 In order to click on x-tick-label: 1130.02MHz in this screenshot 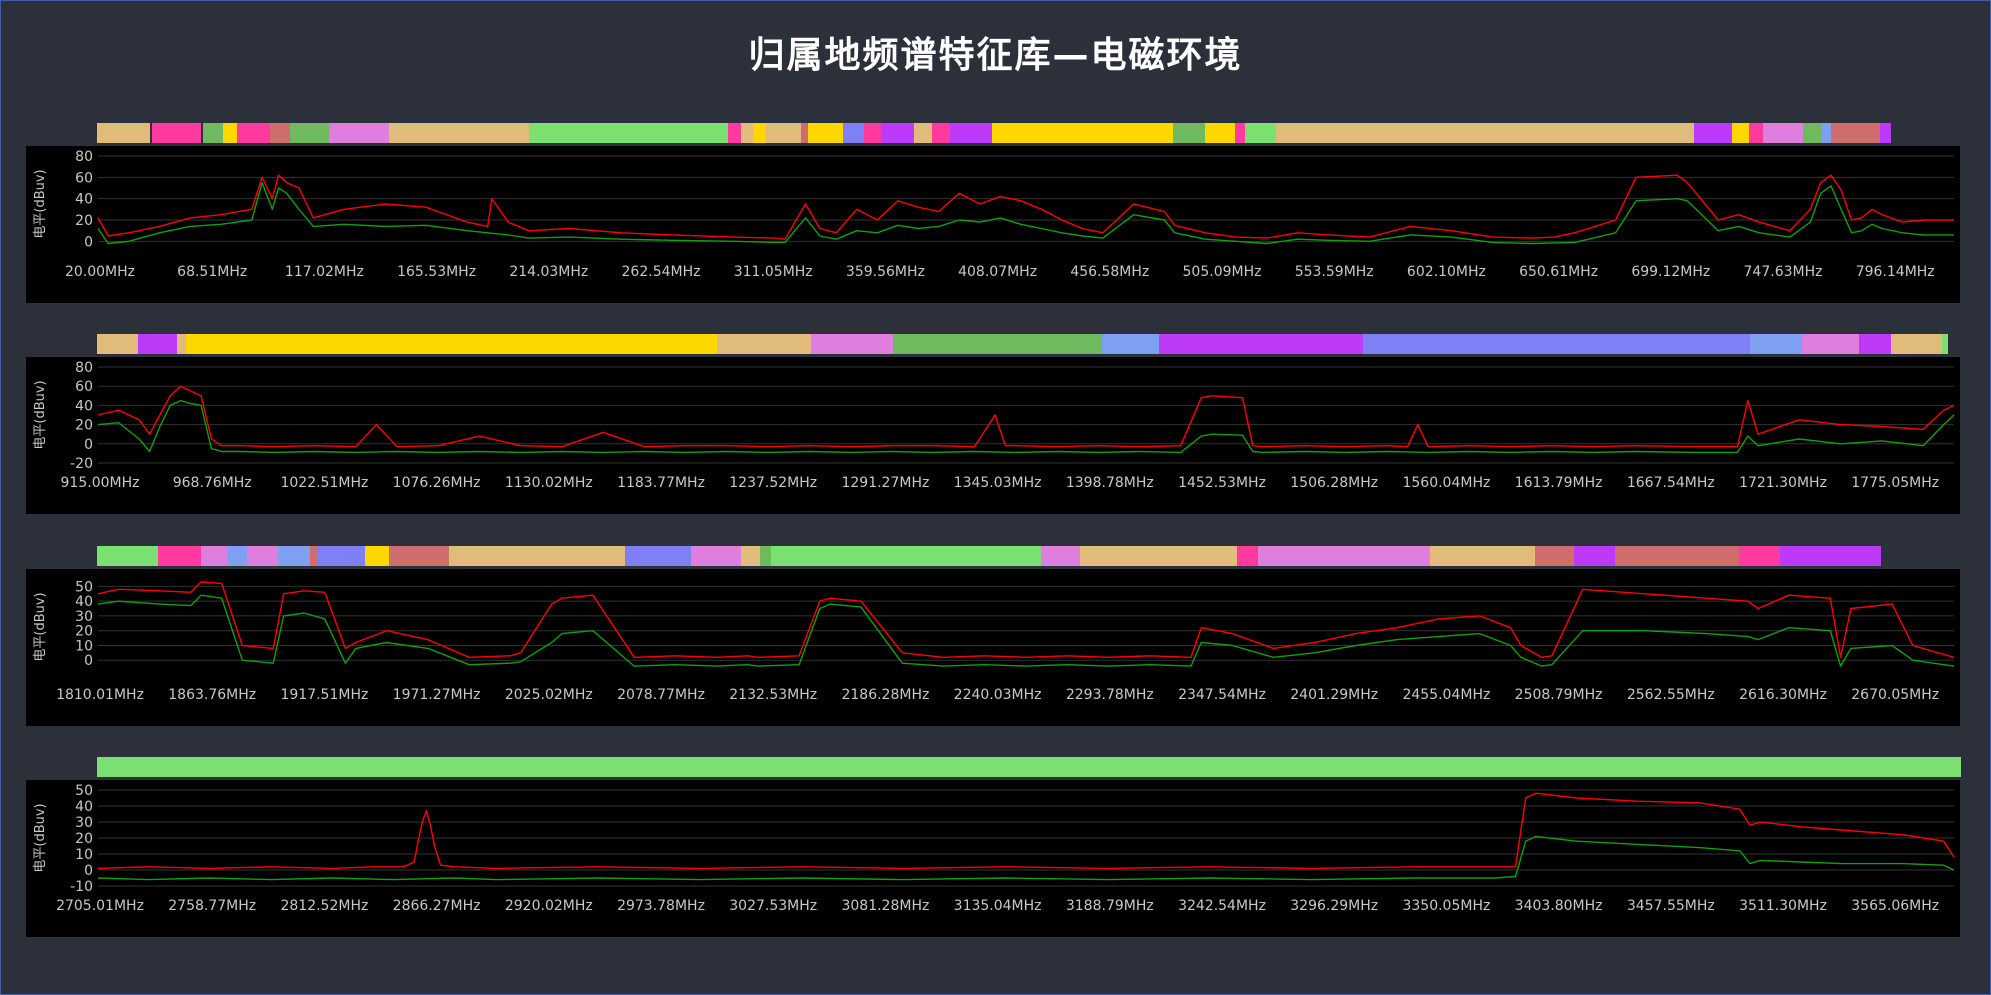, I will do `click(549, 483)`.